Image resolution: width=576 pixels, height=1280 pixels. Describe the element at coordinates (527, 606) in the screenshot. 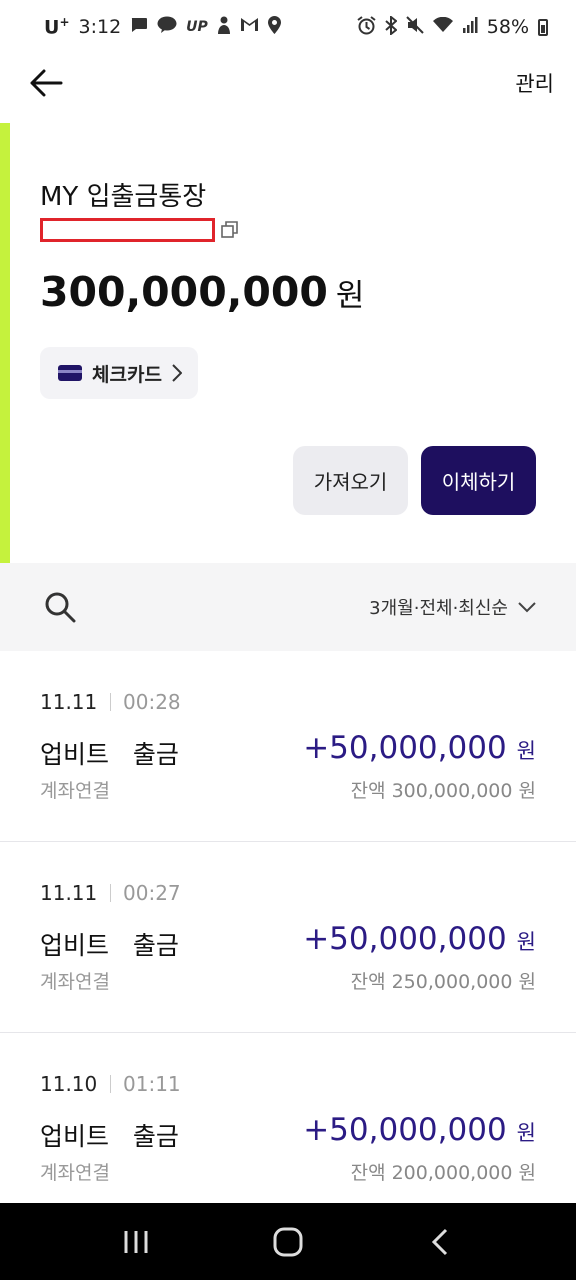

I see `chevron-down-icon` at that location.